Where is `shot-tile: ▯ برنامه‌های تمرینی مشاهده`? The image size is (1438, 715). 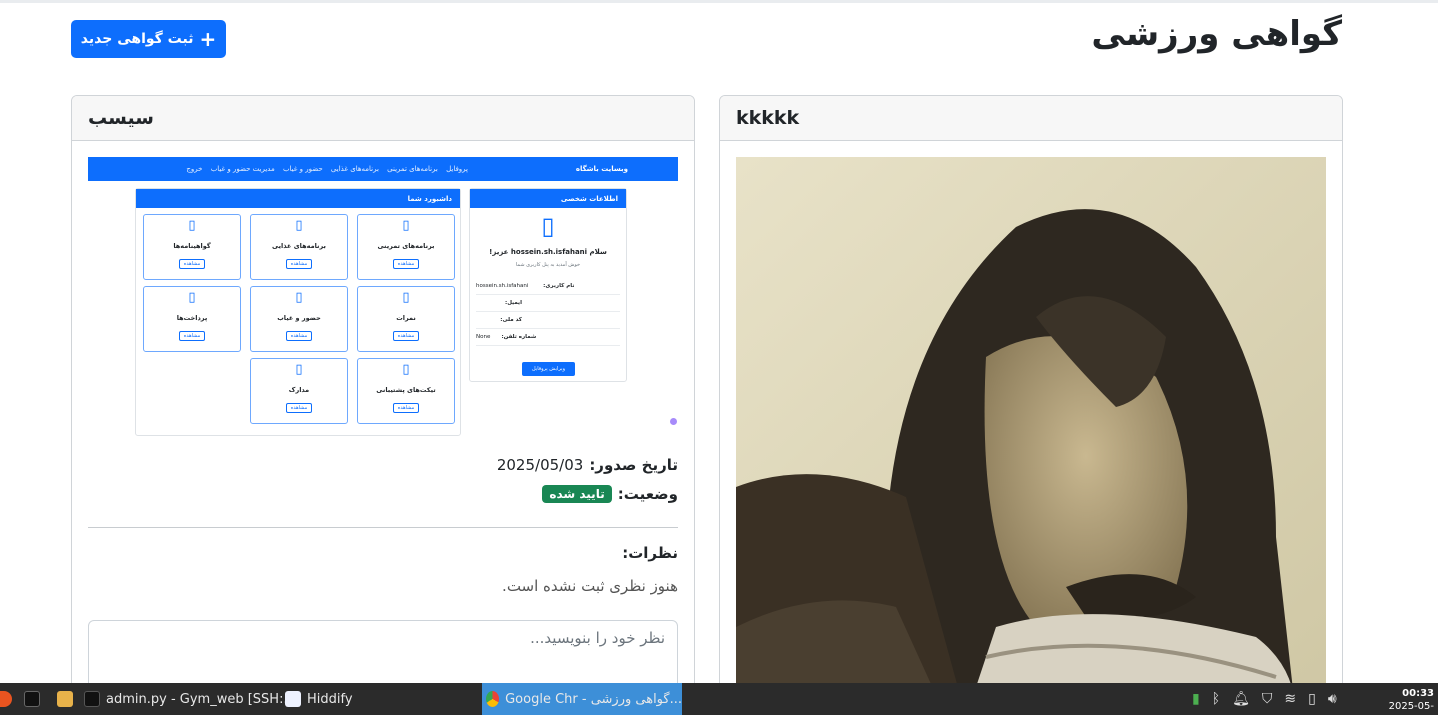 shot-tile: ▯ برنامه‌های تمرینی مشاهده is located at coordinates (406, 247).